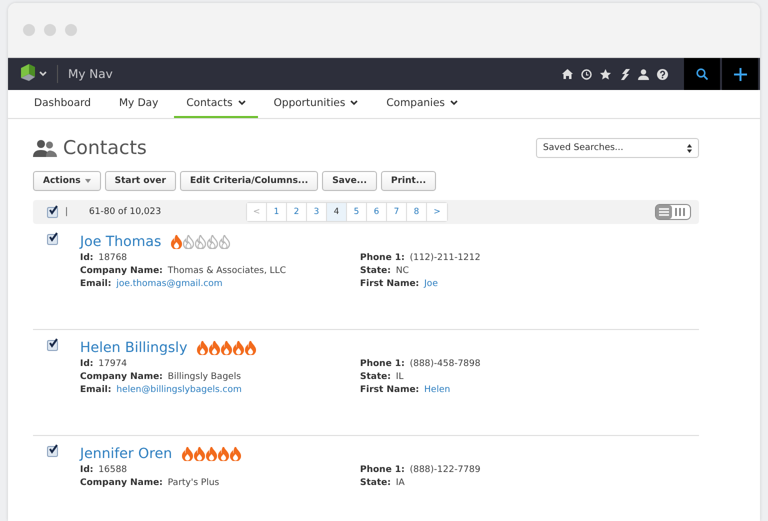 The height and width of the screenshot is (521, 768). Describe the element at coordinates (105, 148) in the screenshot. I see `page-title: Contacts` at that location.